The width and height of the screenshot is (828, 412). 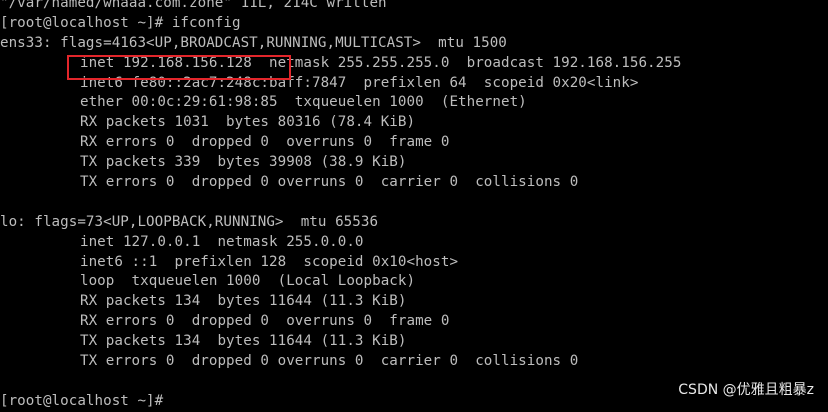 What do you see at coordinates (243, 341) in the screenshot?
I see `terminal-line-lo-tx-packets: TX packets 134 bytes 11644 (11.3 KiB)` at bounding box center [243, 341].